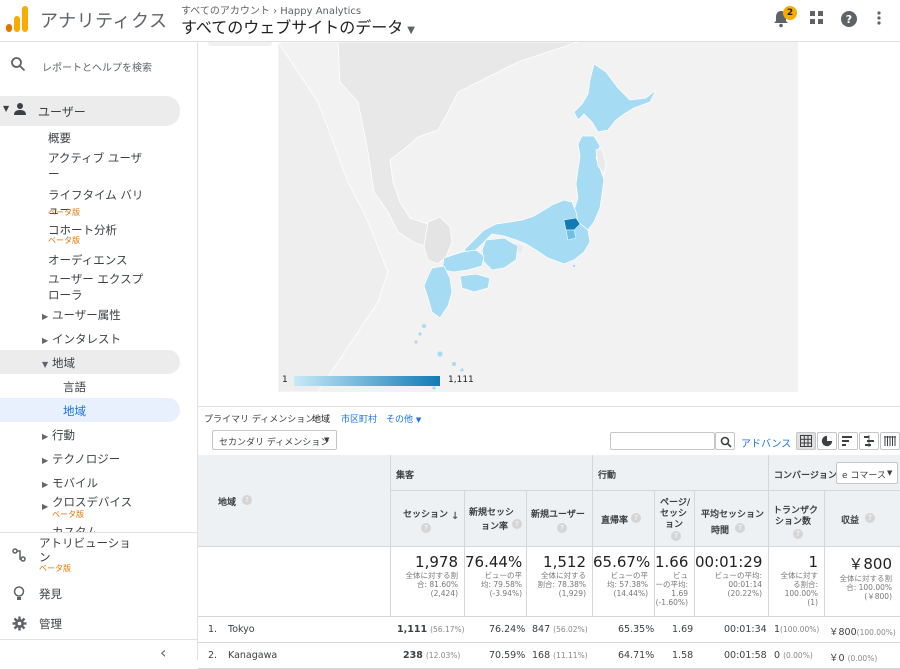 The height and width of the screenshot is (669, 900). Describe the element at coordinates (624, 519) in the screenshot. I see `col-header-bounce-rate: 直帰率 ?` at that location.